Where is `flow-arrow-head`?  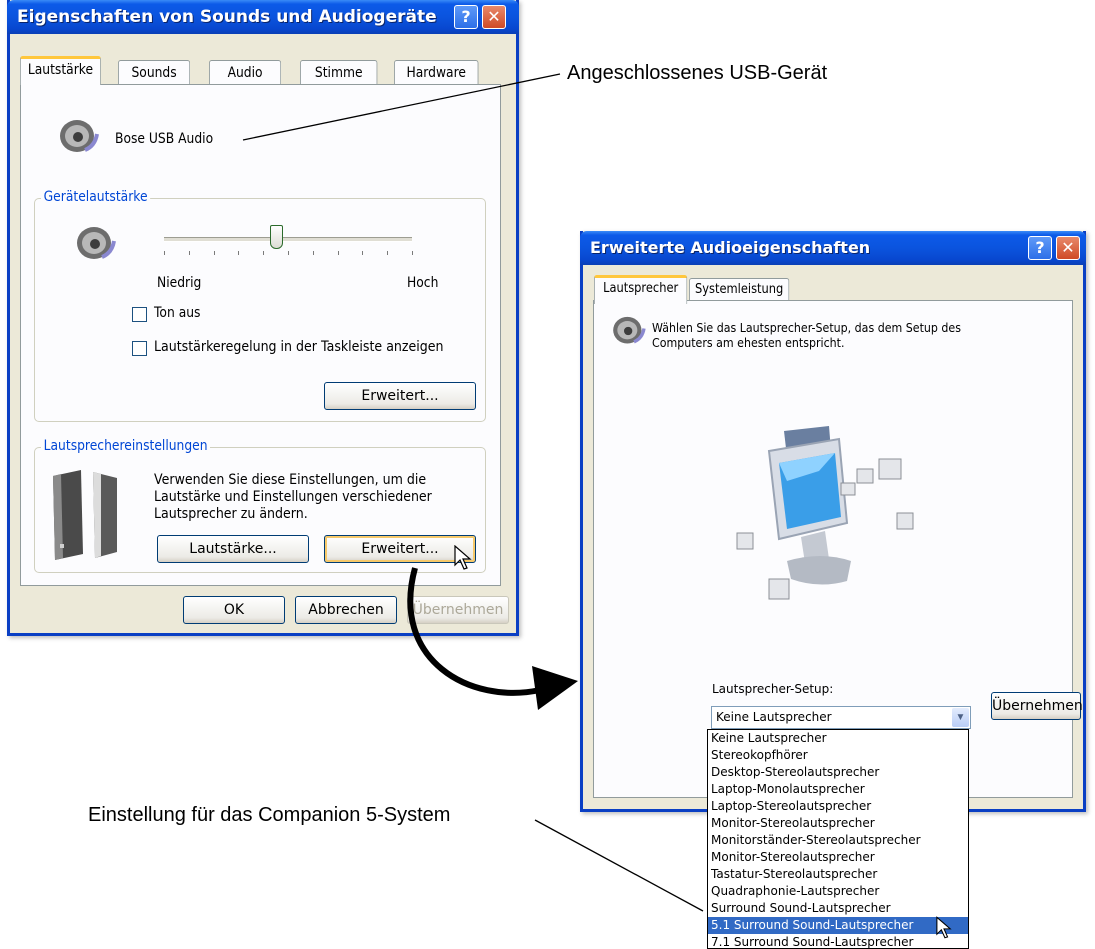 flow-arrow-head is located at coordinates (555, 688).